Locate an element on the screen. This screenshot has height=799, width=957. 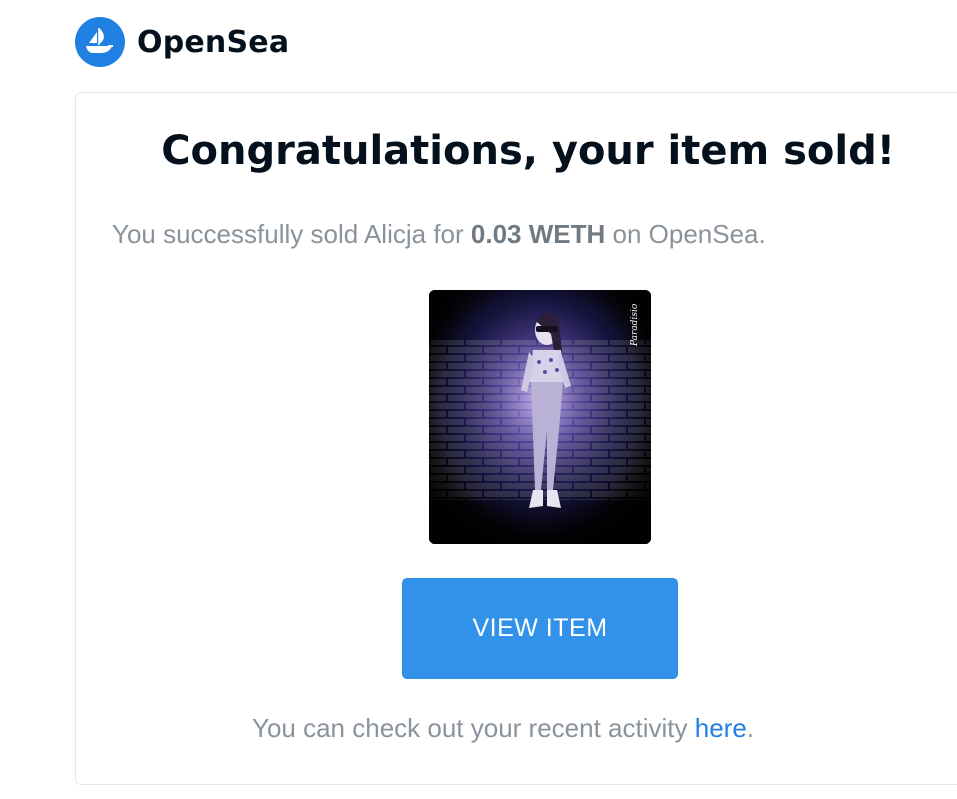
sale-price: 0.03 WETH is located at coordinates (538, 234).